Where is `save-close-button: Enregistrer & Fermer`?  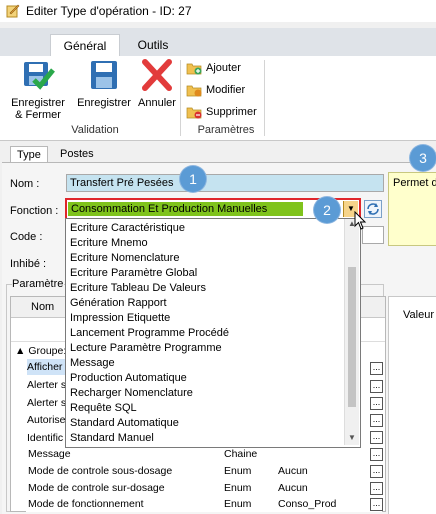
save-close-button: Enregistrer & Fermer is located at coordinates (38, 89).